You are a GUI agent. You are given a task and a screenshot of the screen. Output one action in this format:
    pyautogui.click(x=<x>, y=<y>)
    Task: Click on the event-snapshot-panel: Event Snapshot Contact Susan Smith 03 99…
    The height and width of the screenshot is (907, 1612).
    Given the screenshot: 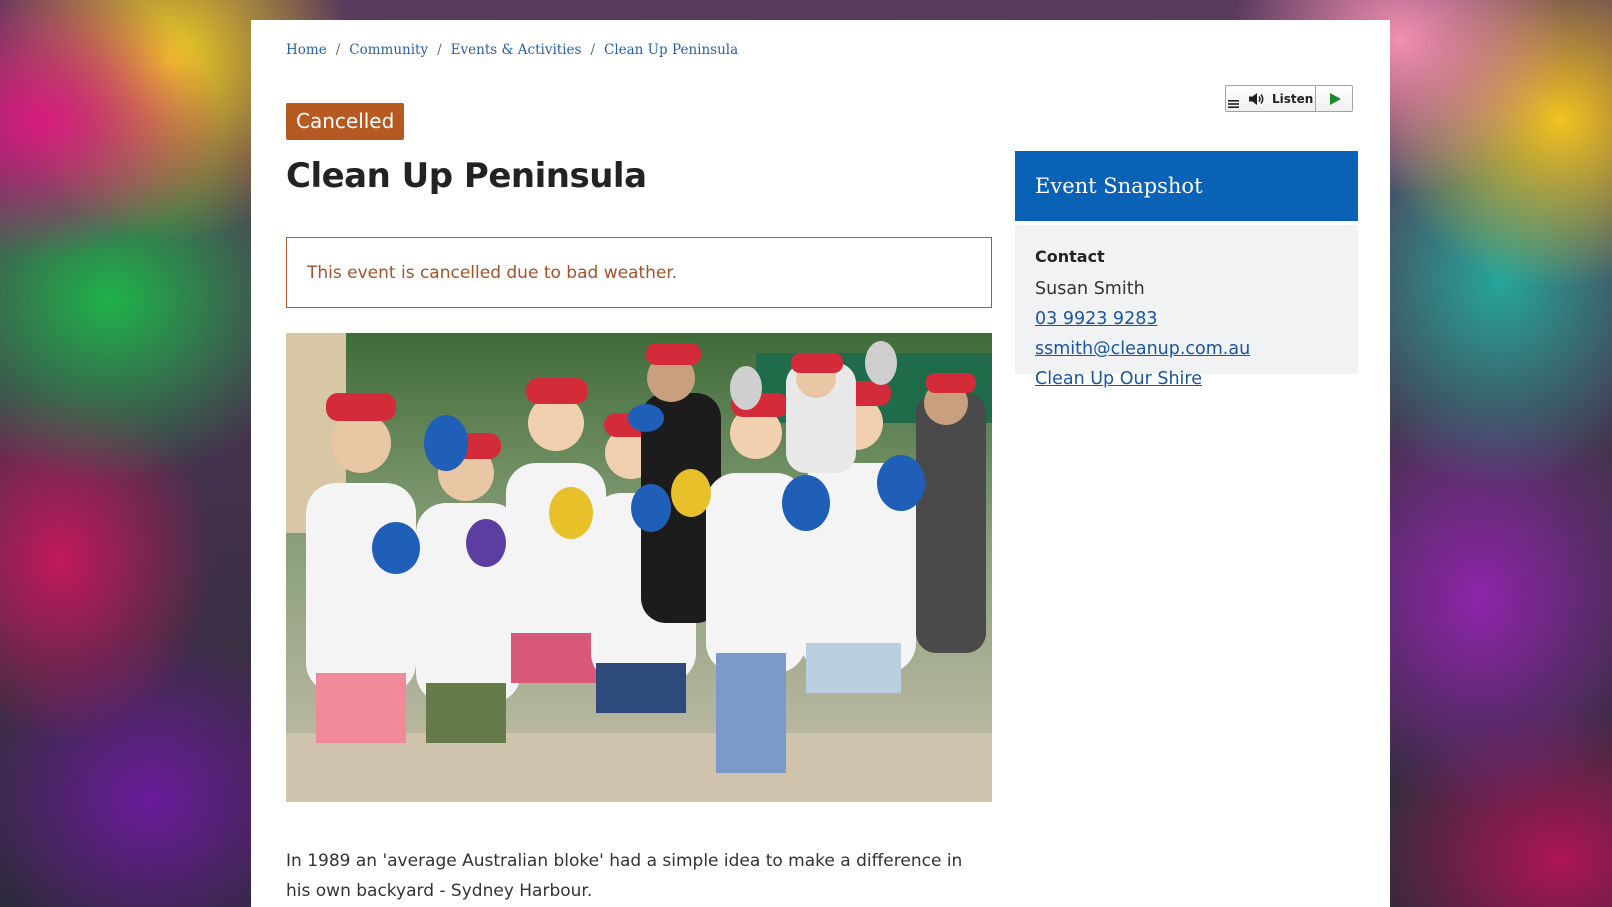 What is the action you would take?
    pyautogui.click(x=1186, y=270)
    